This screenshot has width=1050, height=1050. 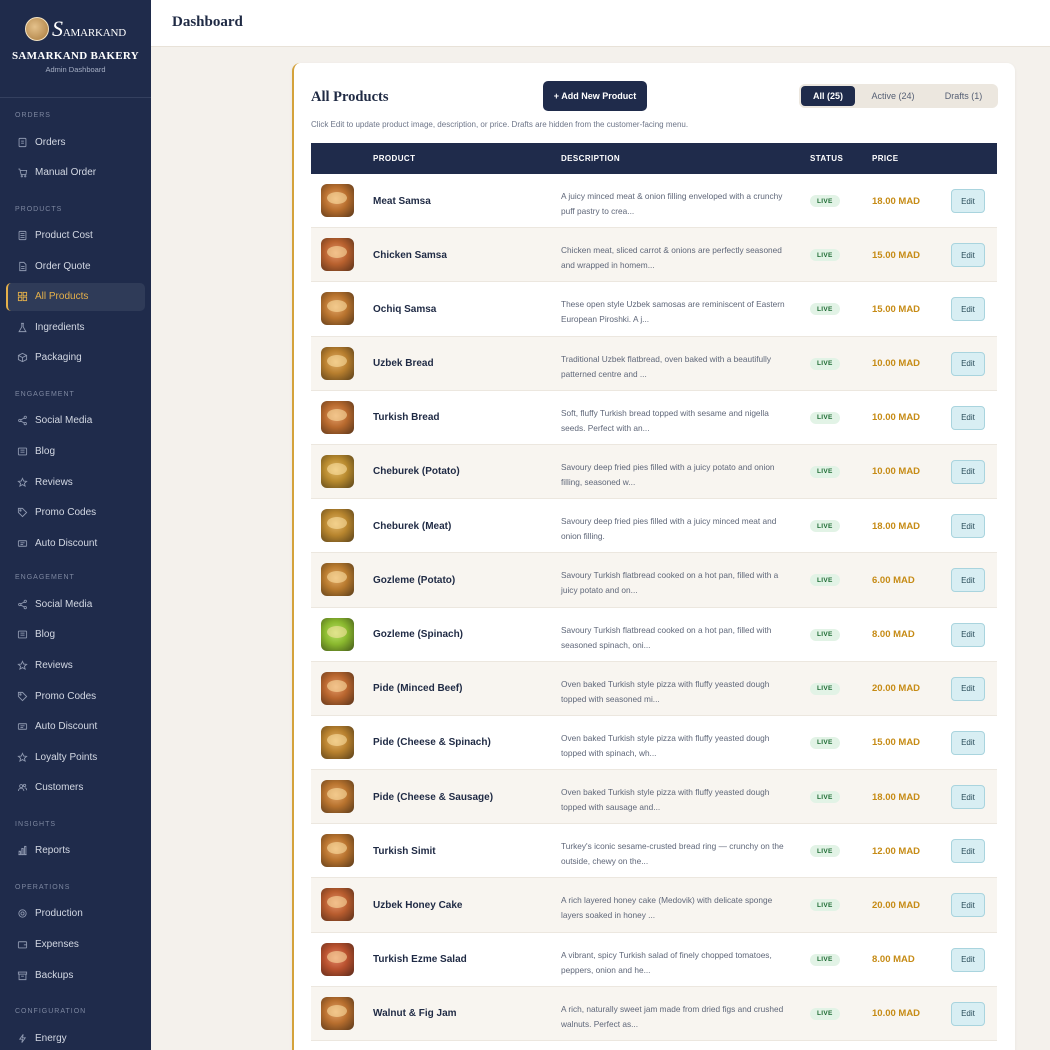 I want to click on sidebar-item-customers: Customers, so click(x=75, y=788).